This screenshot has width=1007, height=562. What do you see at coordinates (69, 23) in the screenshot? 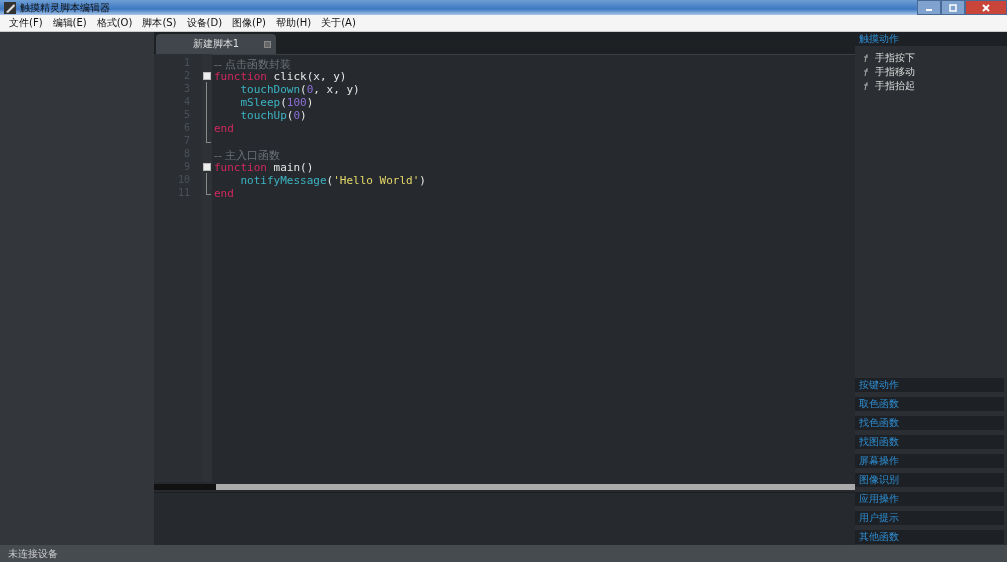
I see `menu-item: 编辑(E)` at bounding box center [69, 23].